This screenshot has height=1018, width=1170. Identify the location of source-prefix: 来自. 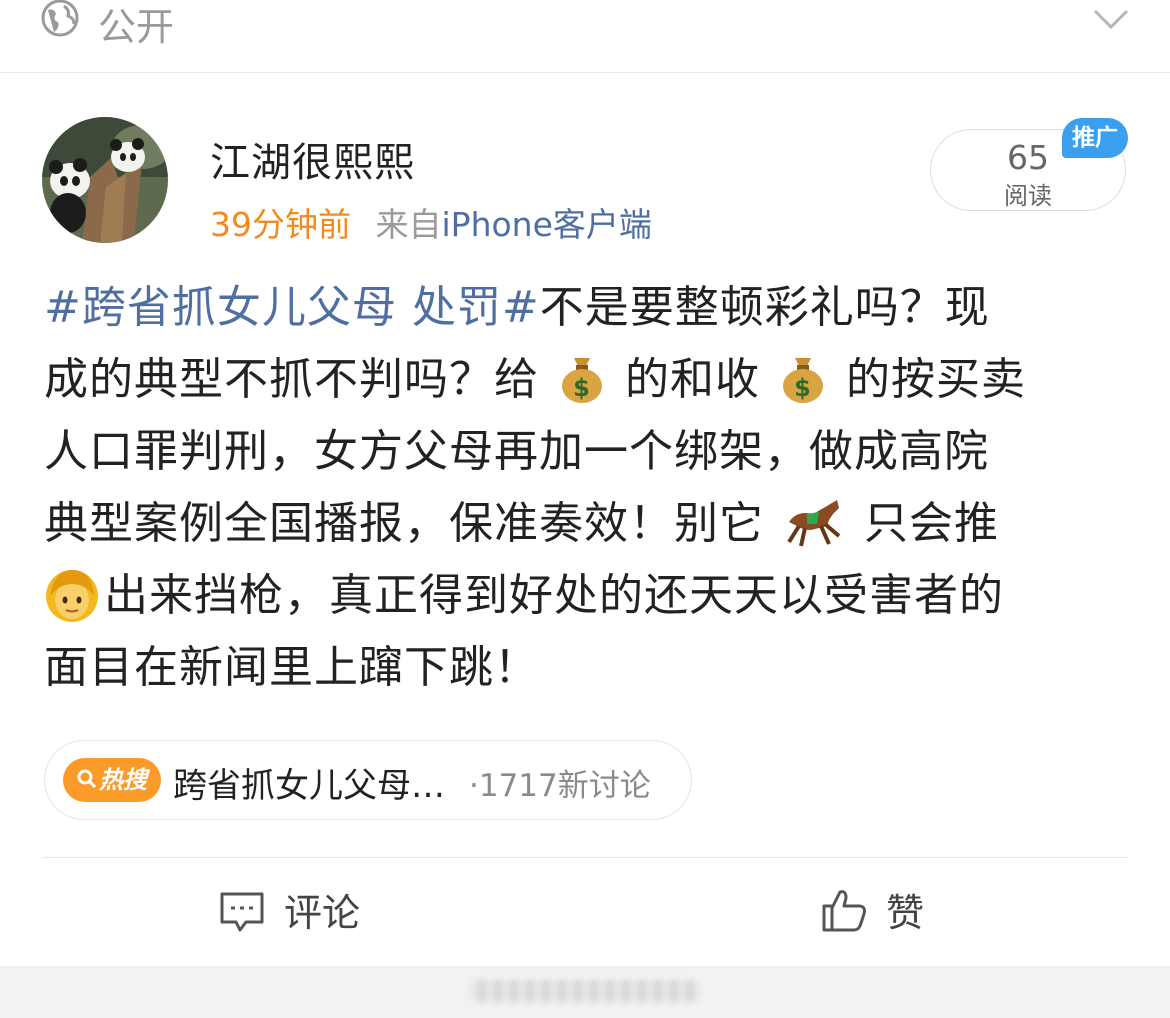
(408, 224).